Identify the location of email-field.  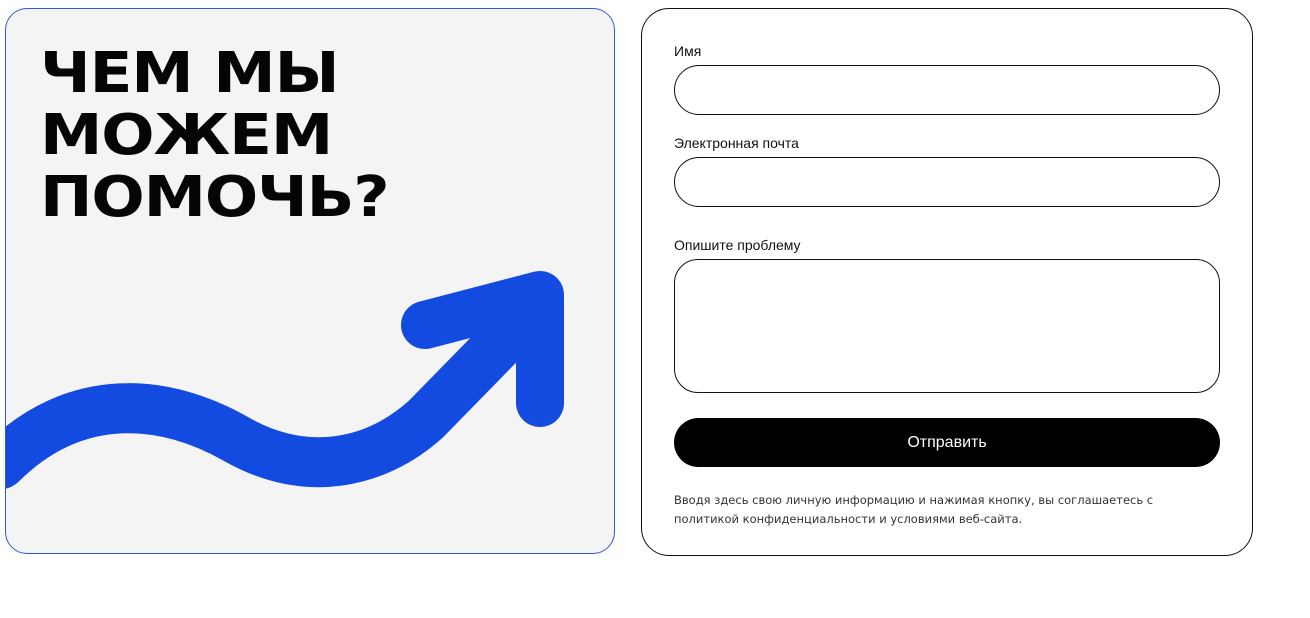
(947, 182).